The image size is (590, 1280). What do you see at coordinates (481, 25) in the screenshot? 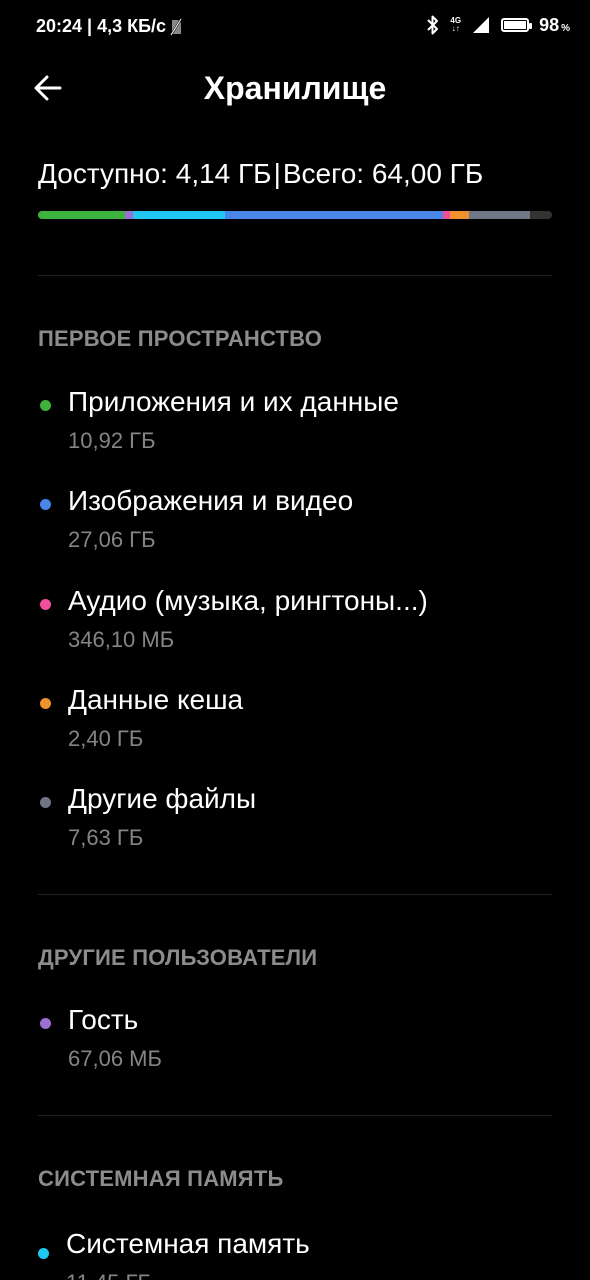
I see `signal-icon` at bounding box center [481, 25].